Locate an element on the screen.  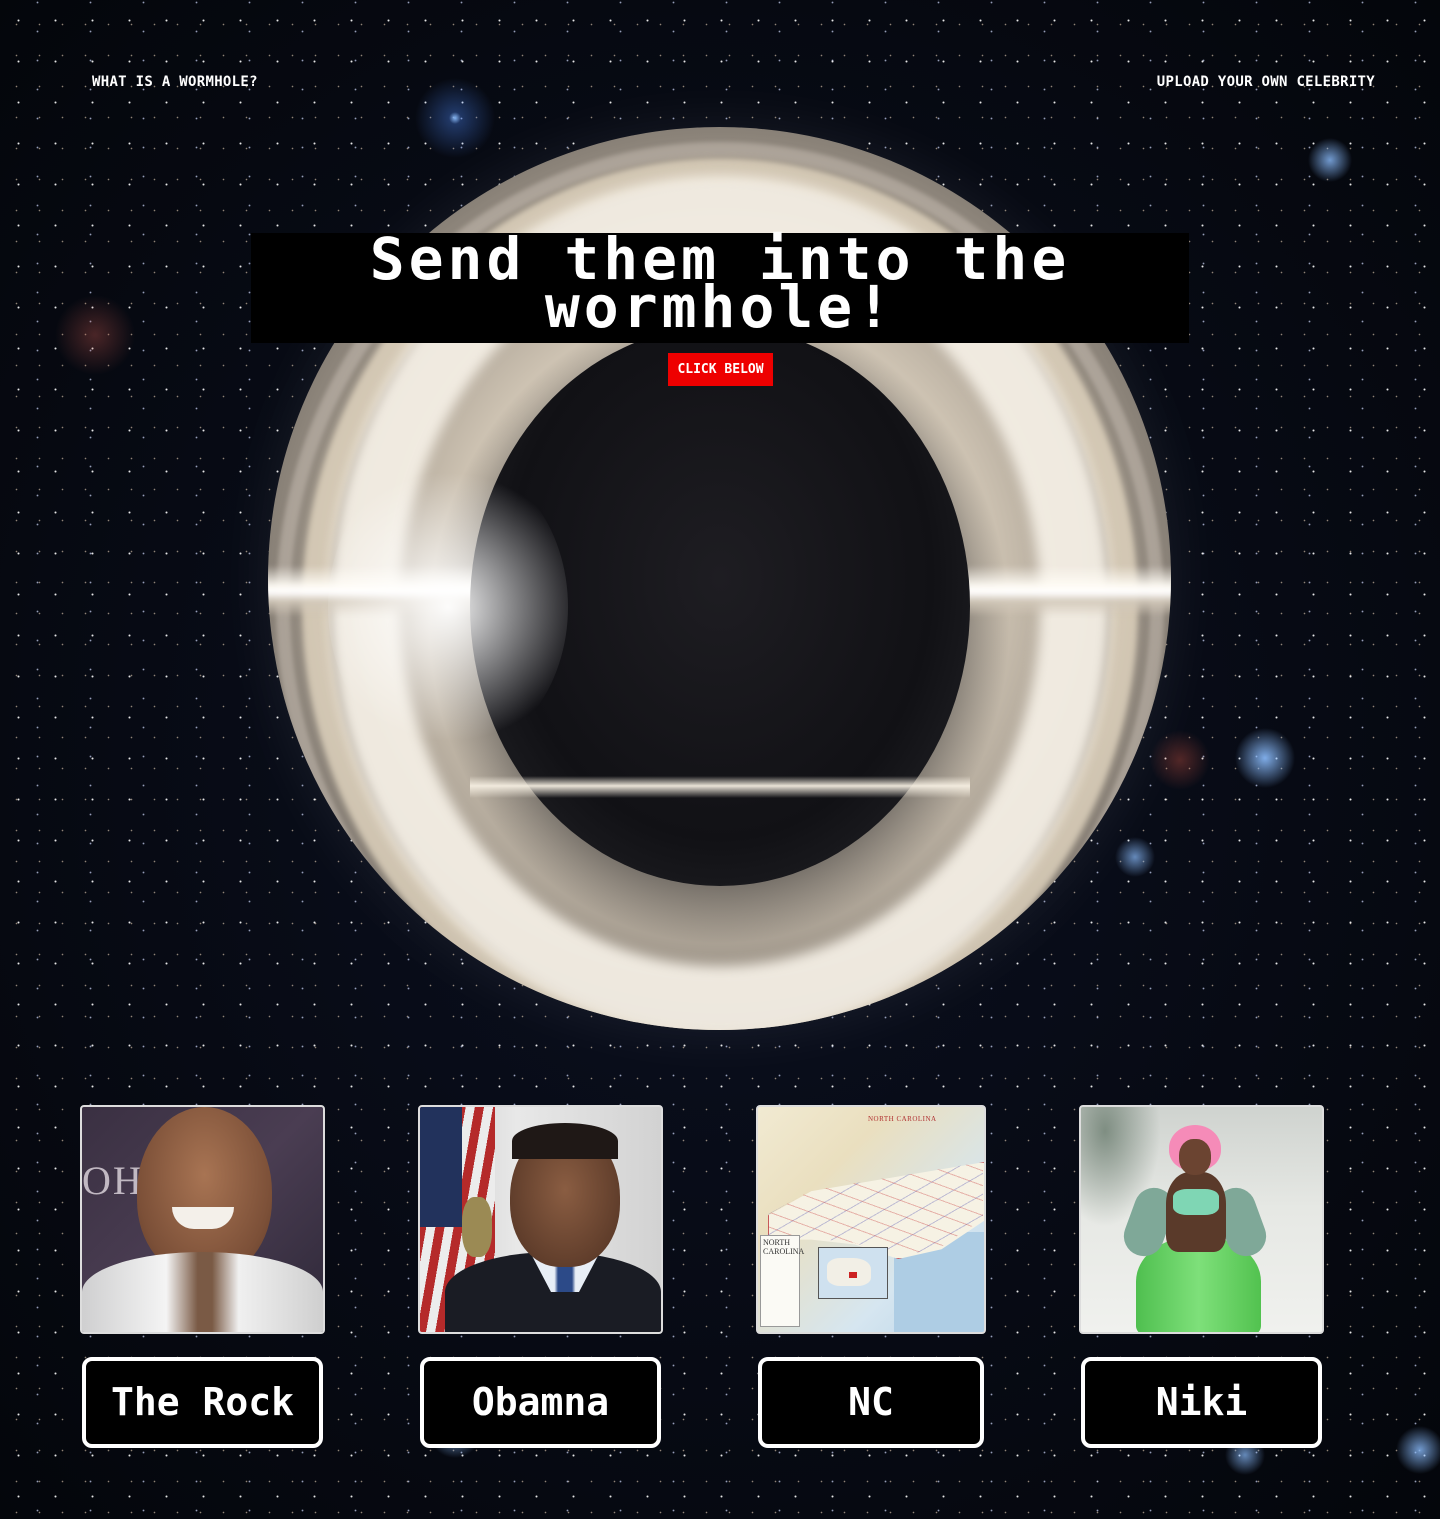
niki-image is located at coordinates (1201, 1219).